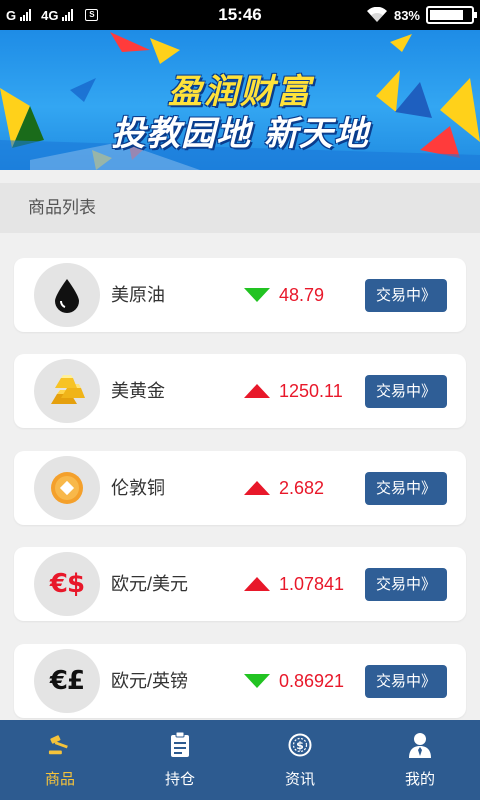 This screenshot has width=480, height=800. I want to click on nav-item-positions: 持仓, so click(180, 760).